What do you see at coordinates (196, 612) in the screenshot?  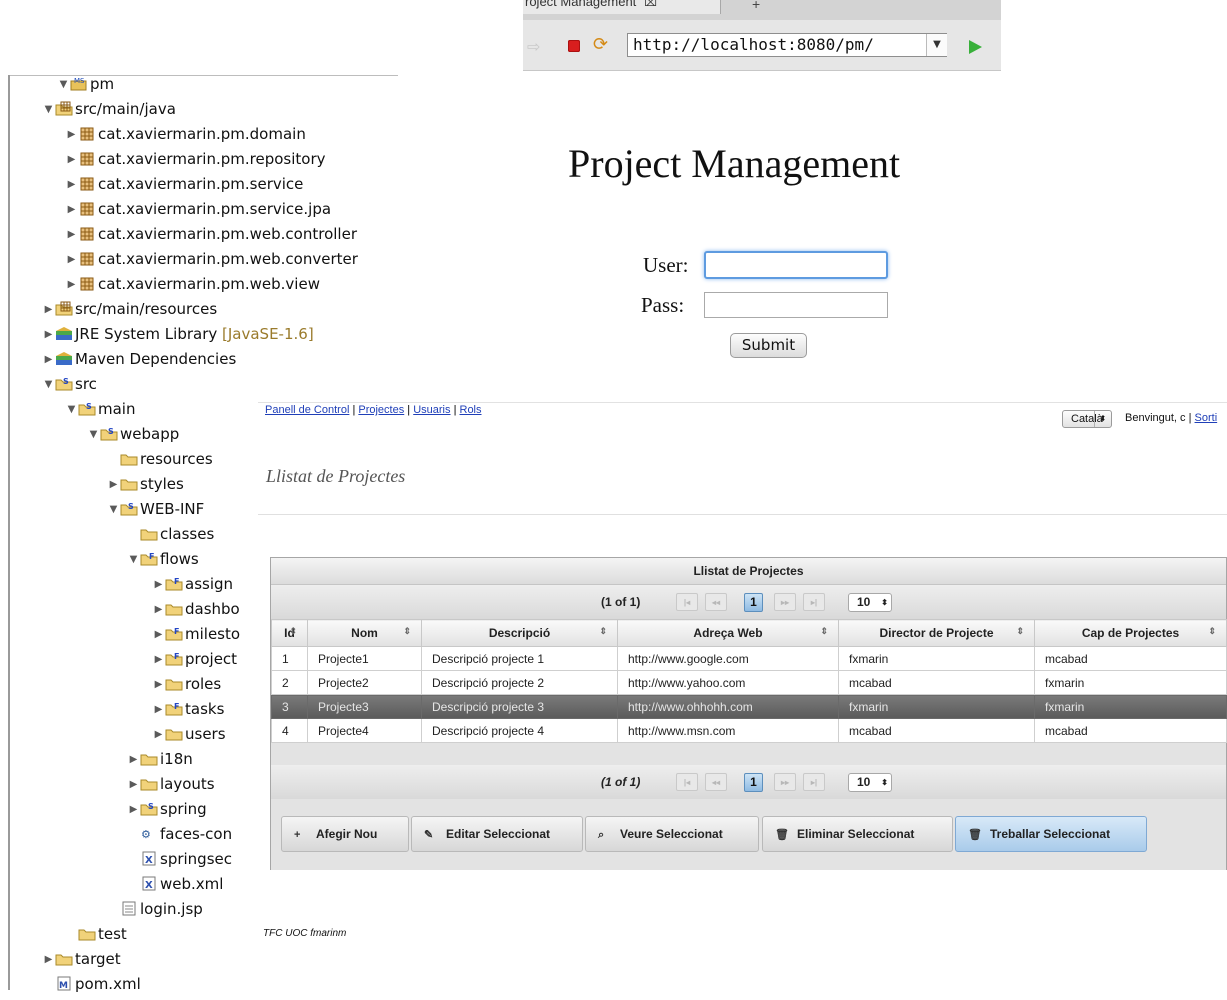 I see `tree-item: ▶ dashbo` at bounding box center [196, 612].